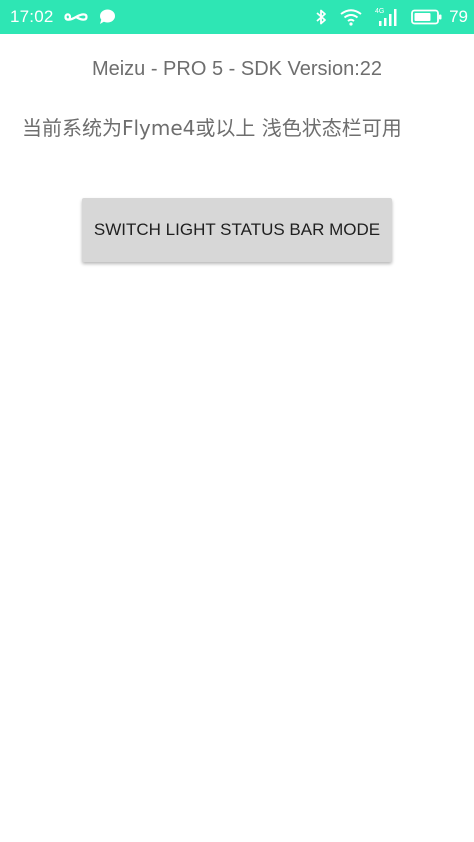 This screenshot has width=474, height=842. I want to click on status-bar-left: 17:02, so click(63, 17).